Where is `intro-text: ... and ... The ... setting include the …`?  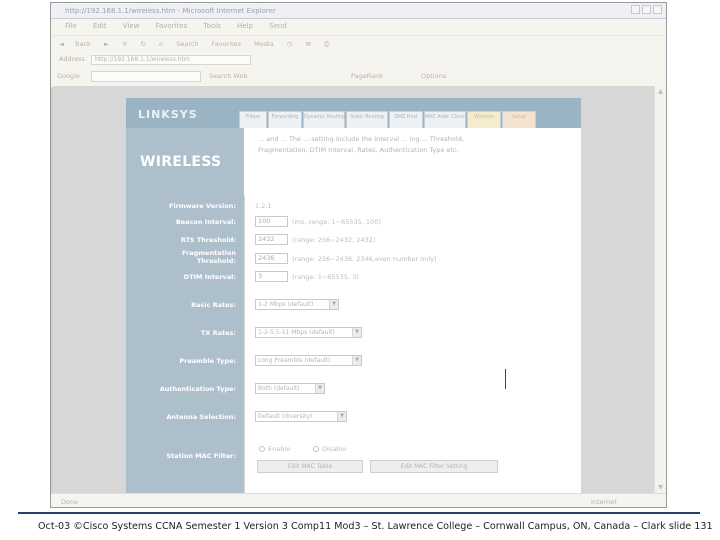 intro-text: ... and ... The ... setting include the … is located at coordinates (412, 162).